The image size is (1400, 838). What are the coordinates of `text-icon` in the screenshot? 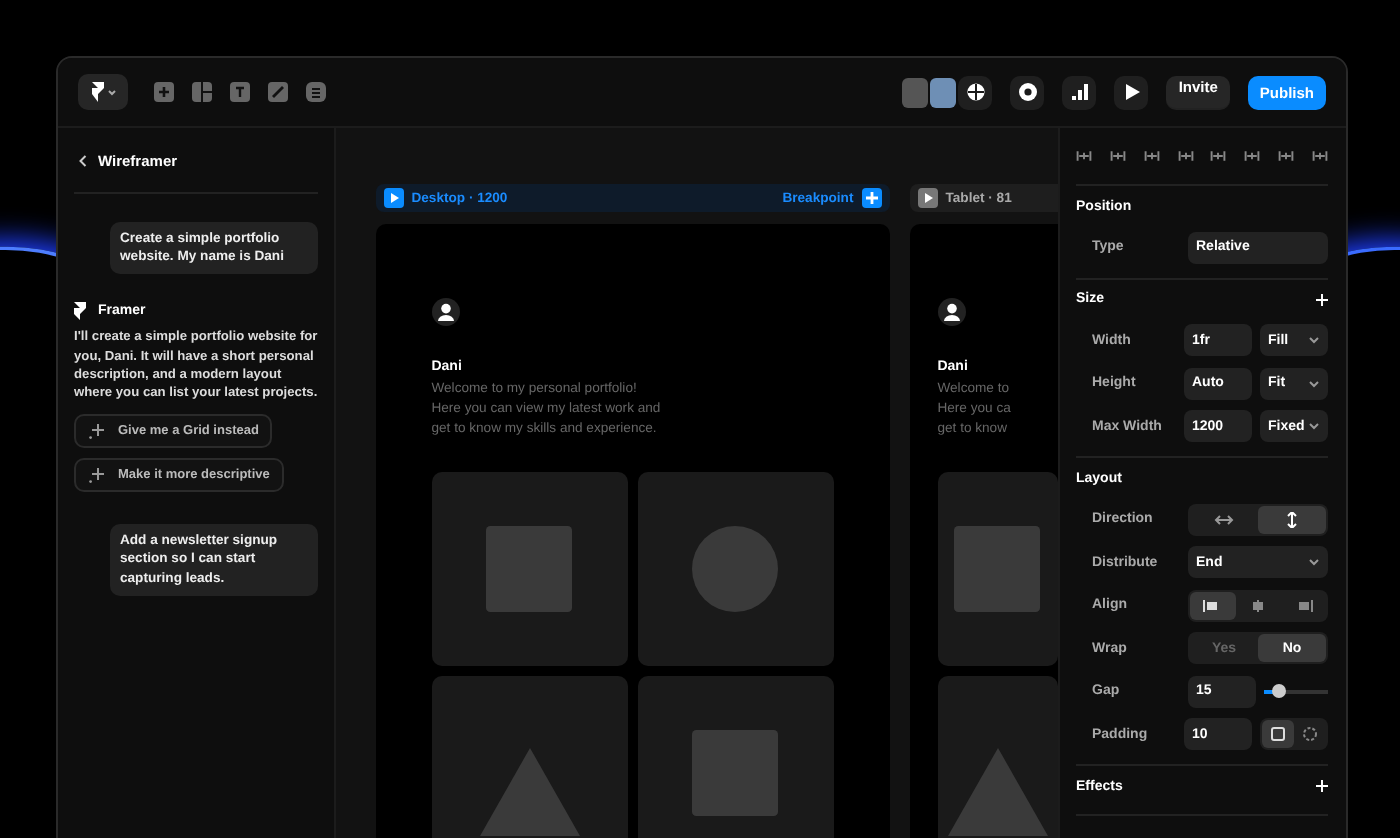 It's located at (240, 92).